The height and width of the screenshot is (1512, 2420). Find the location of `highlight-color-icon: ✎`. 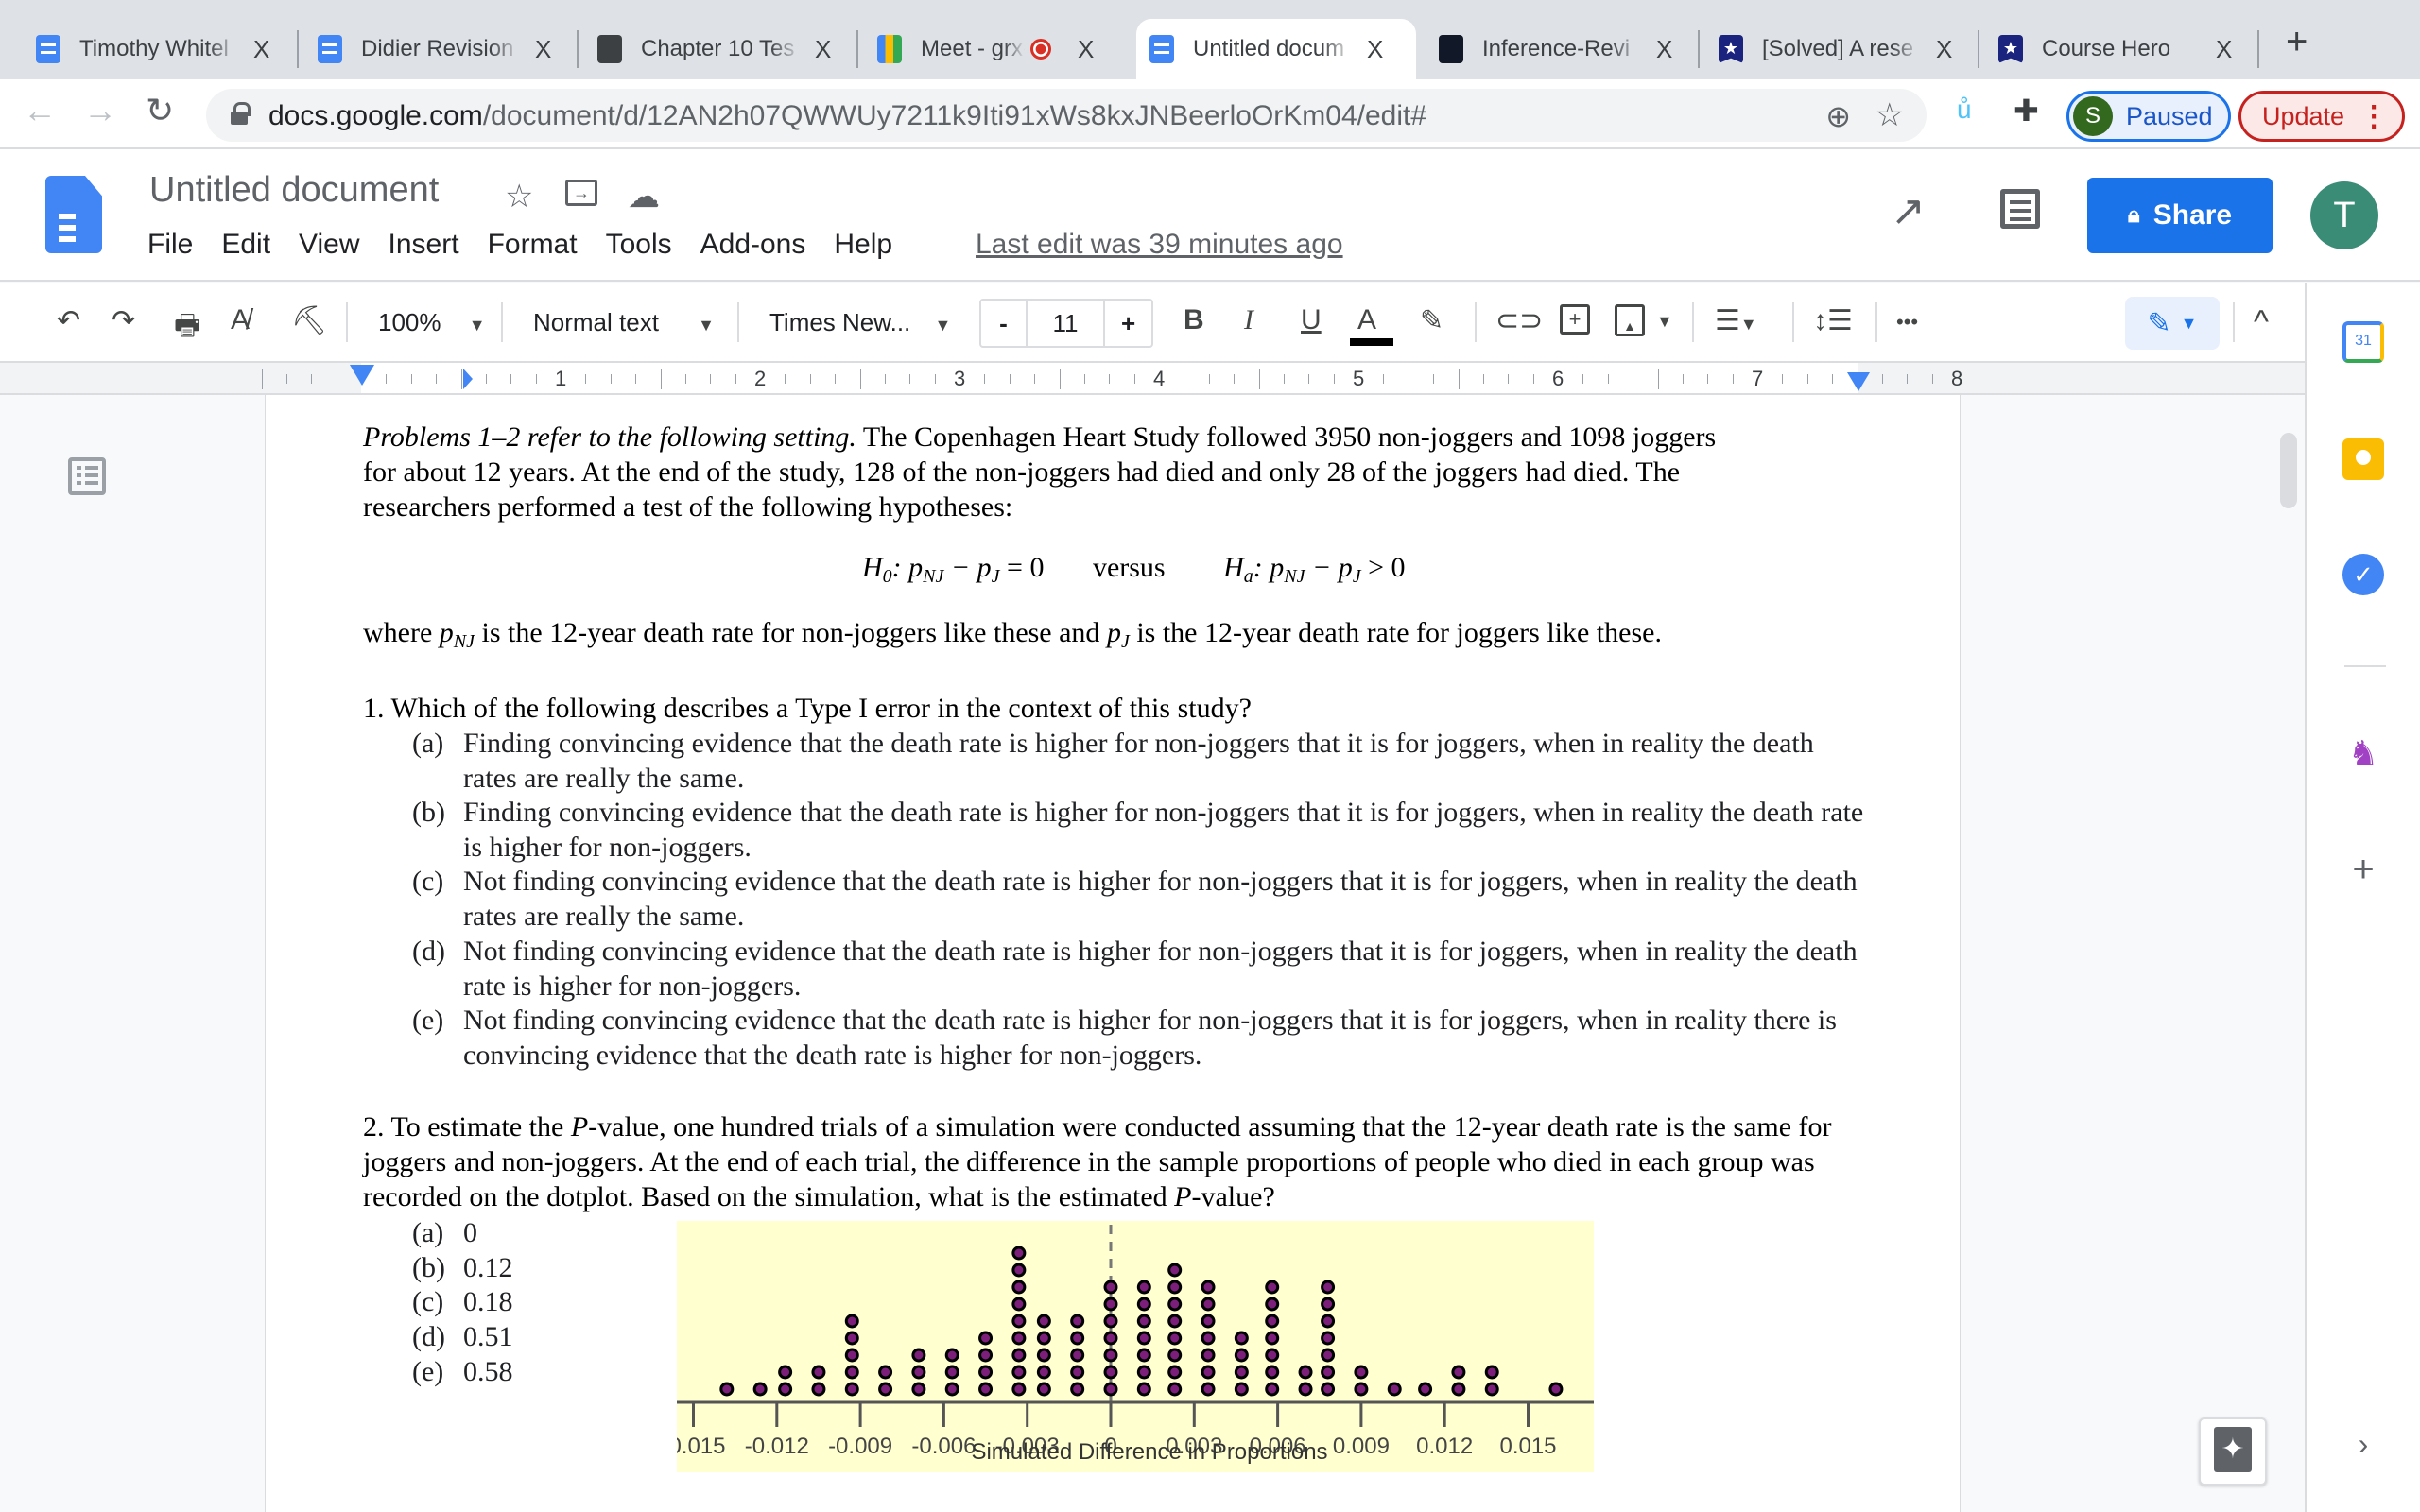

highlight-color-icon: ✎ is located at coordinates (1431, 320).